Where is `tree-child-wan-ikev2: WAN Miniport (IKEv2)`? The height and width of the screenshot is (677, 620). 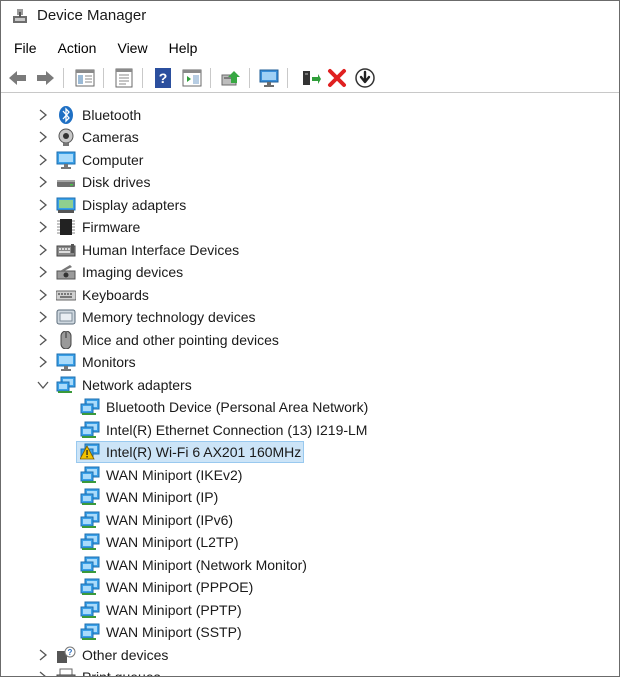
tree-child-wan-ikev2: WAN Miniport (IKEv2) is located at coordinates (310, 475).